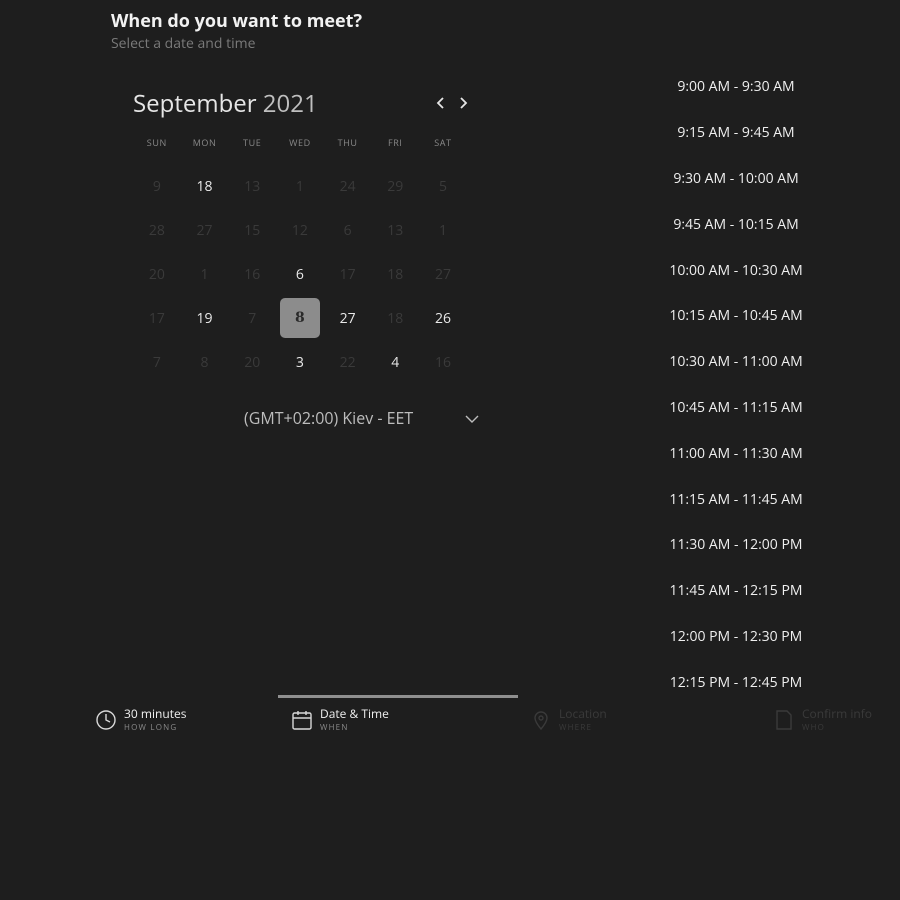 The width and height of the screenshot is (900, 900). Describe the element at coordinates (252, 142) in the screenshot. I see `weekday-label: TUE` at that location.